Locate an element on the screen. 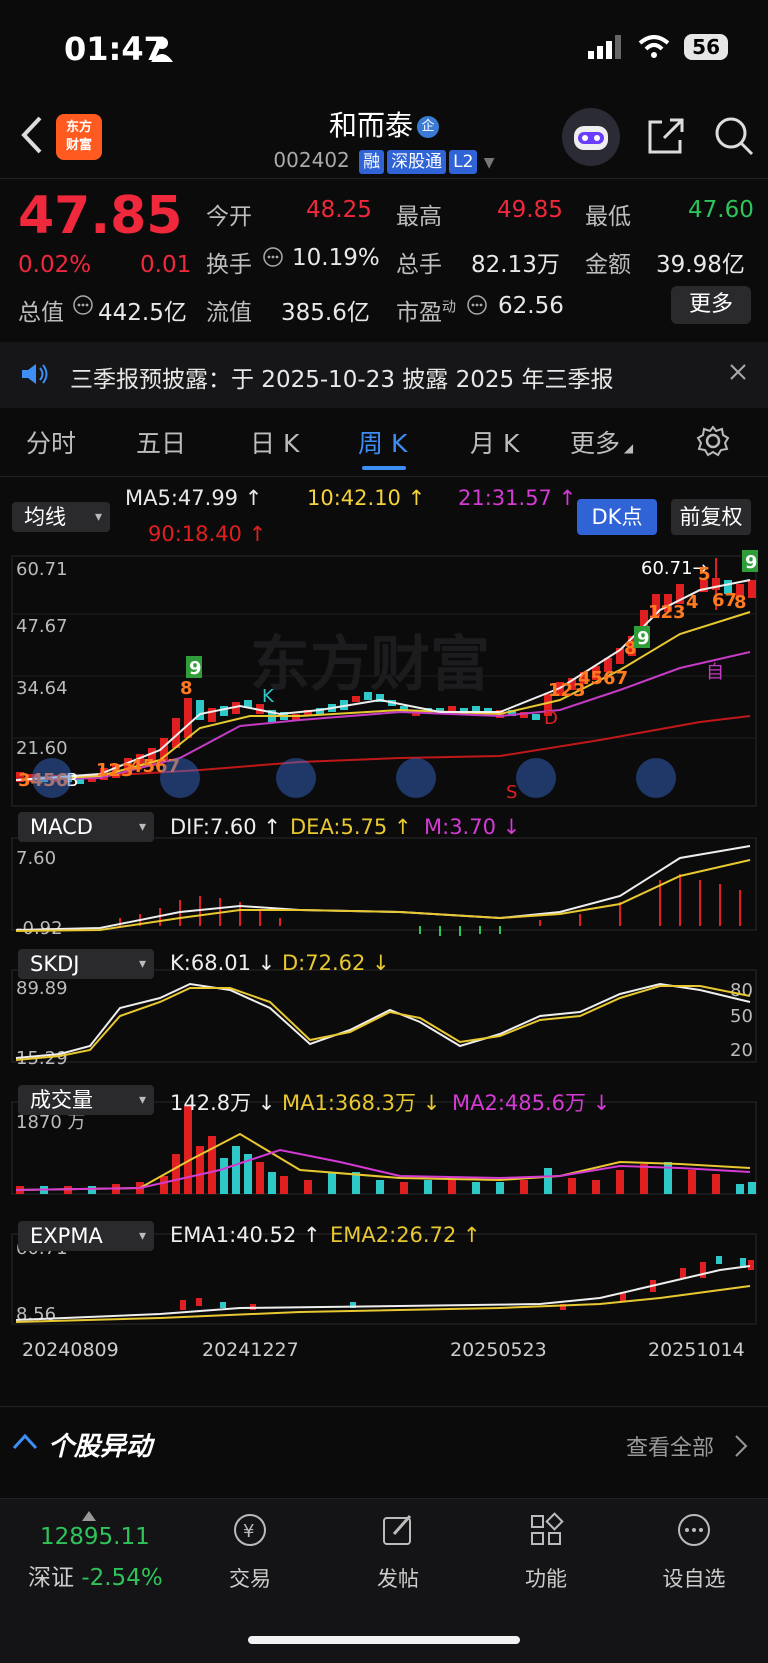 This screenshot has height=1663, width=768. nav-functions: 功能 is located at coordinates (546, 1551).